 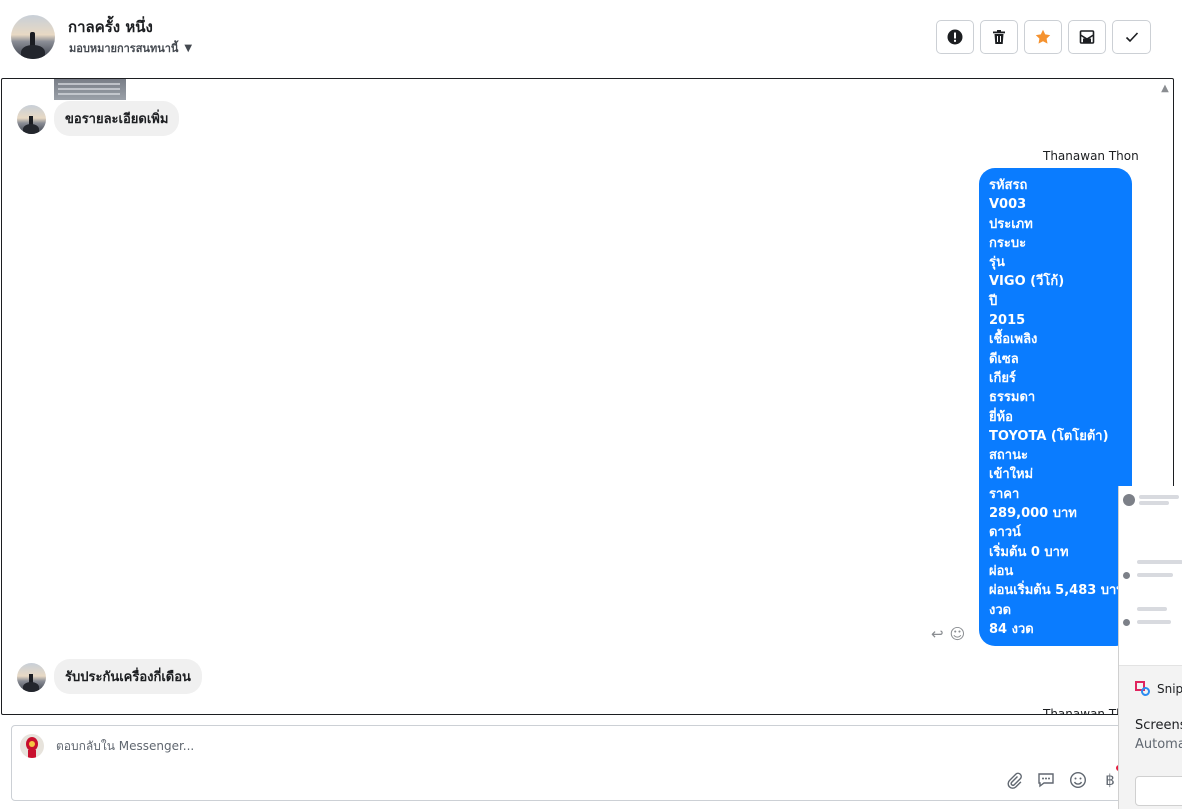 I want to click on message-line: เข้าใหม่, so click(x=1011, y=475).